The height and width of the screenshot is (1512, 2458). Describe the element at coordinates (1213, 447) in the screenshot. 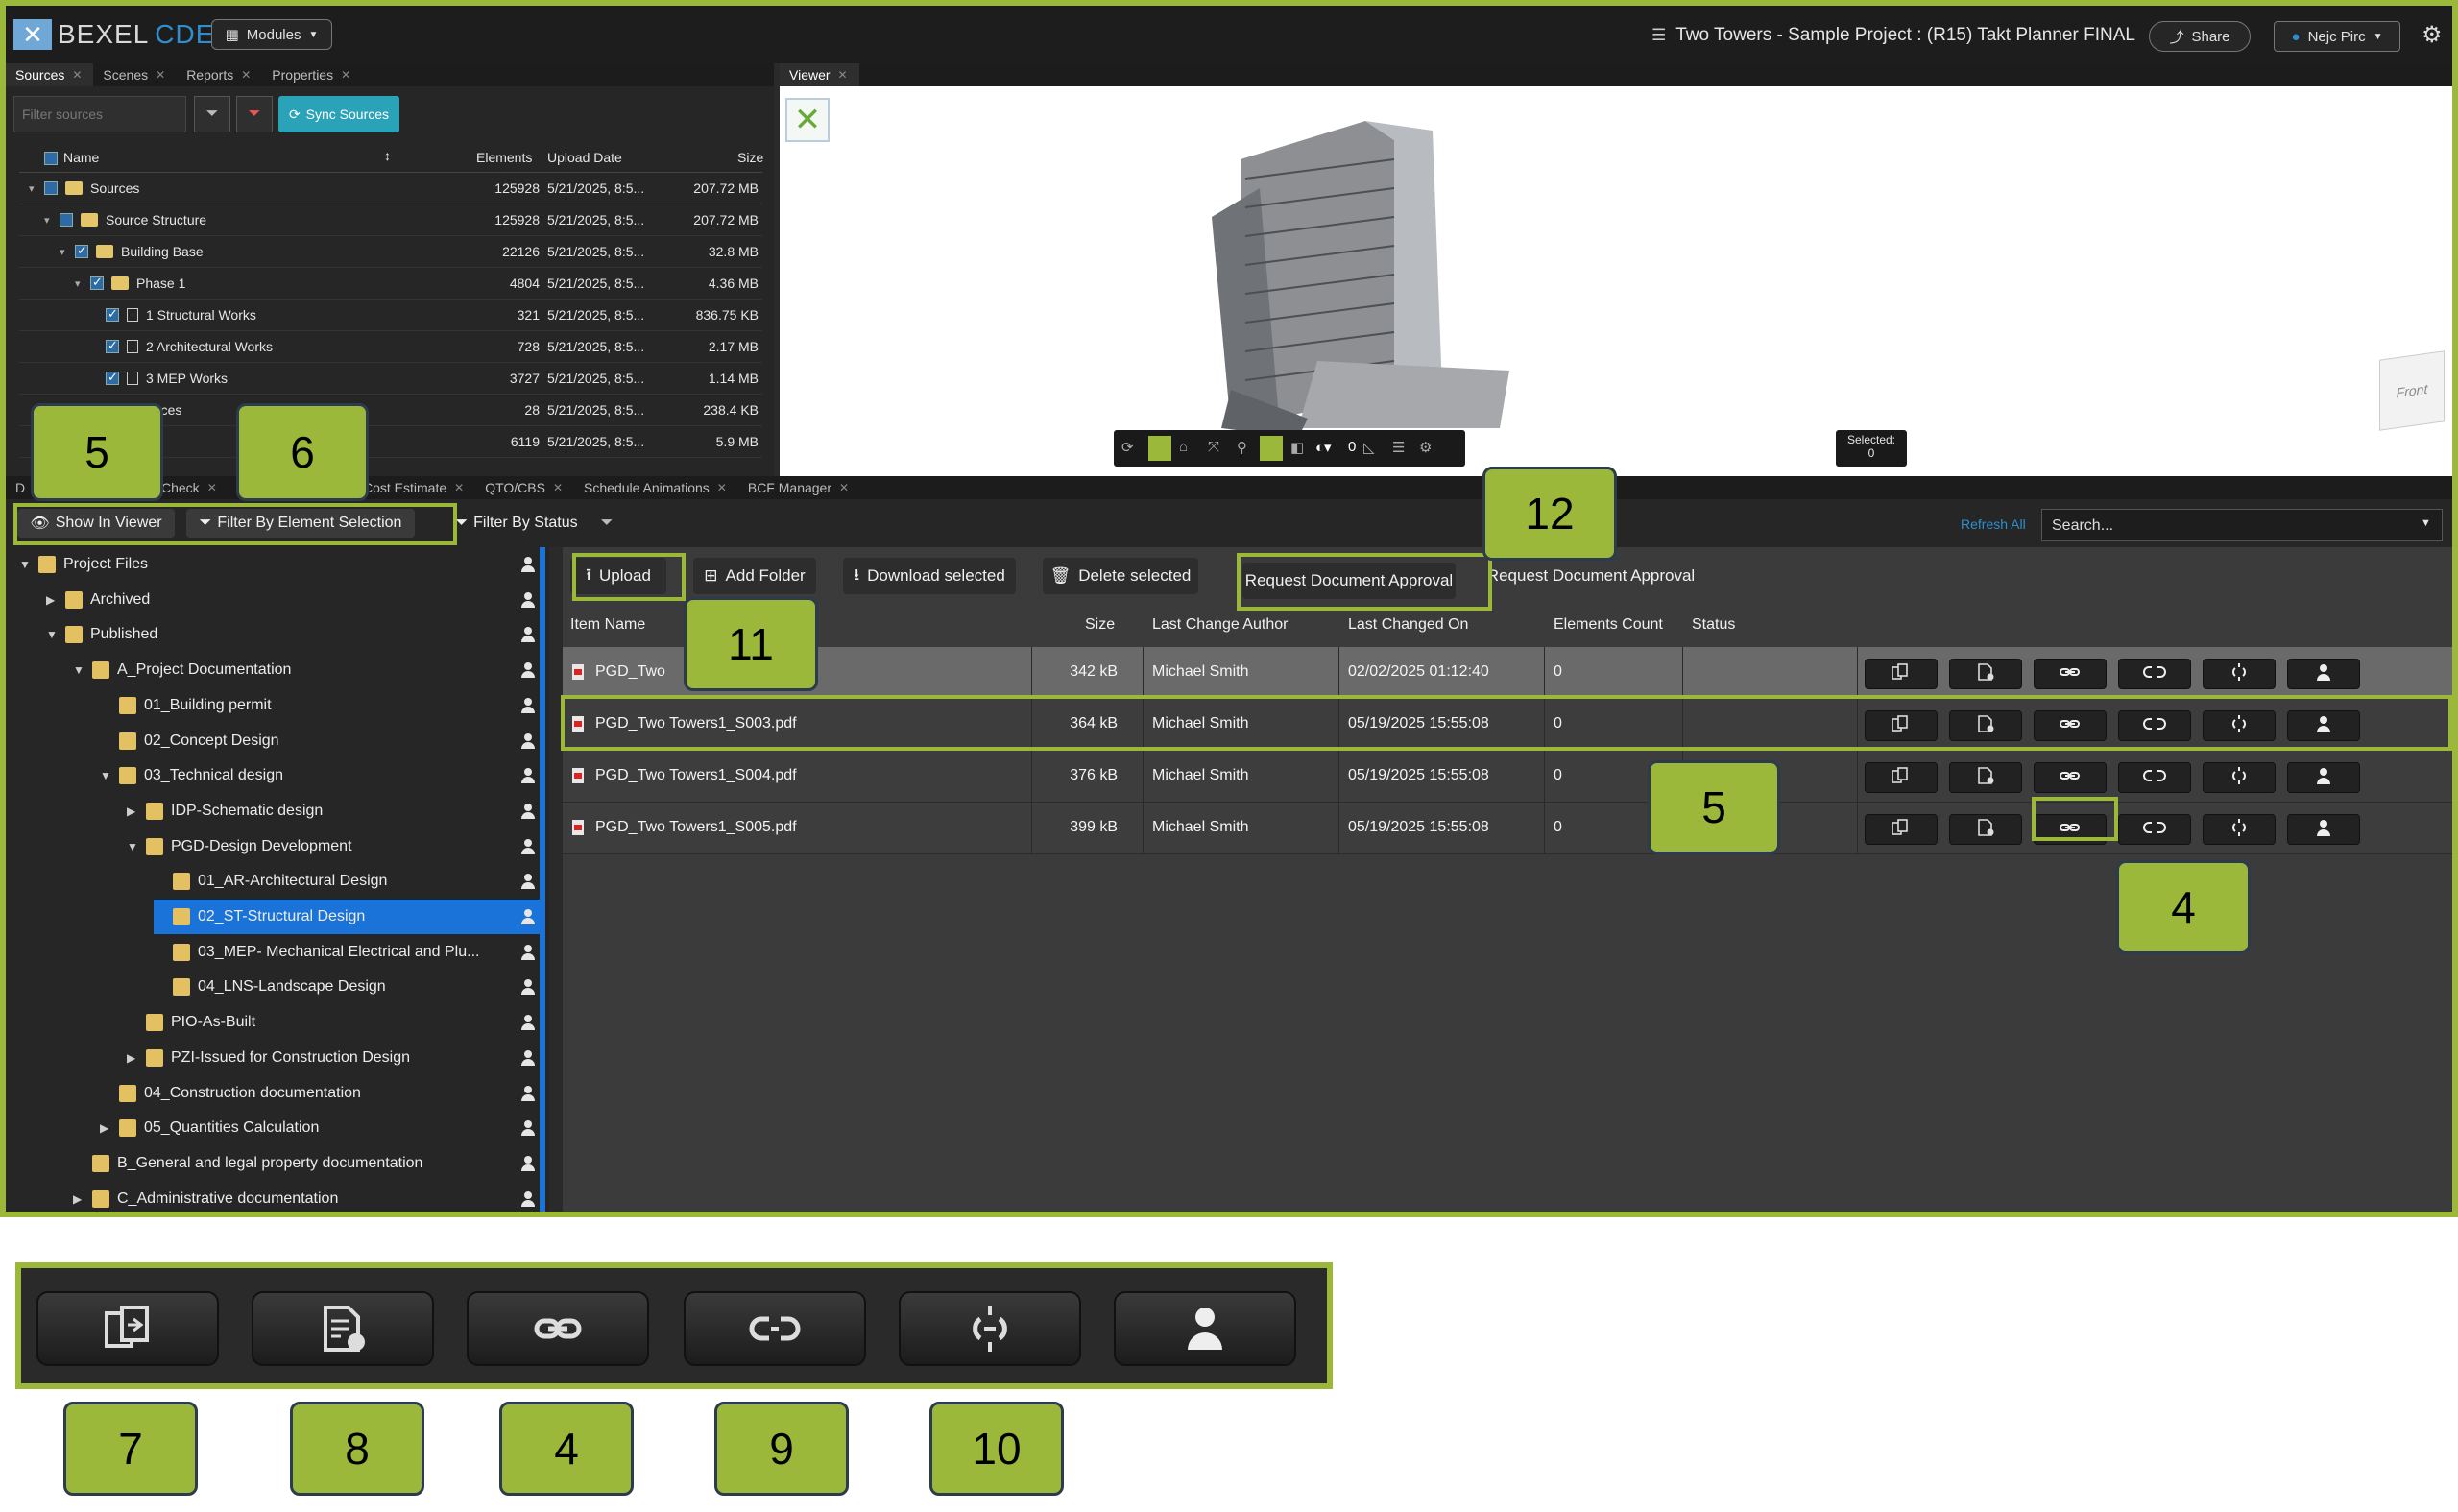

I see `fit-icon: ⤧` at that location.